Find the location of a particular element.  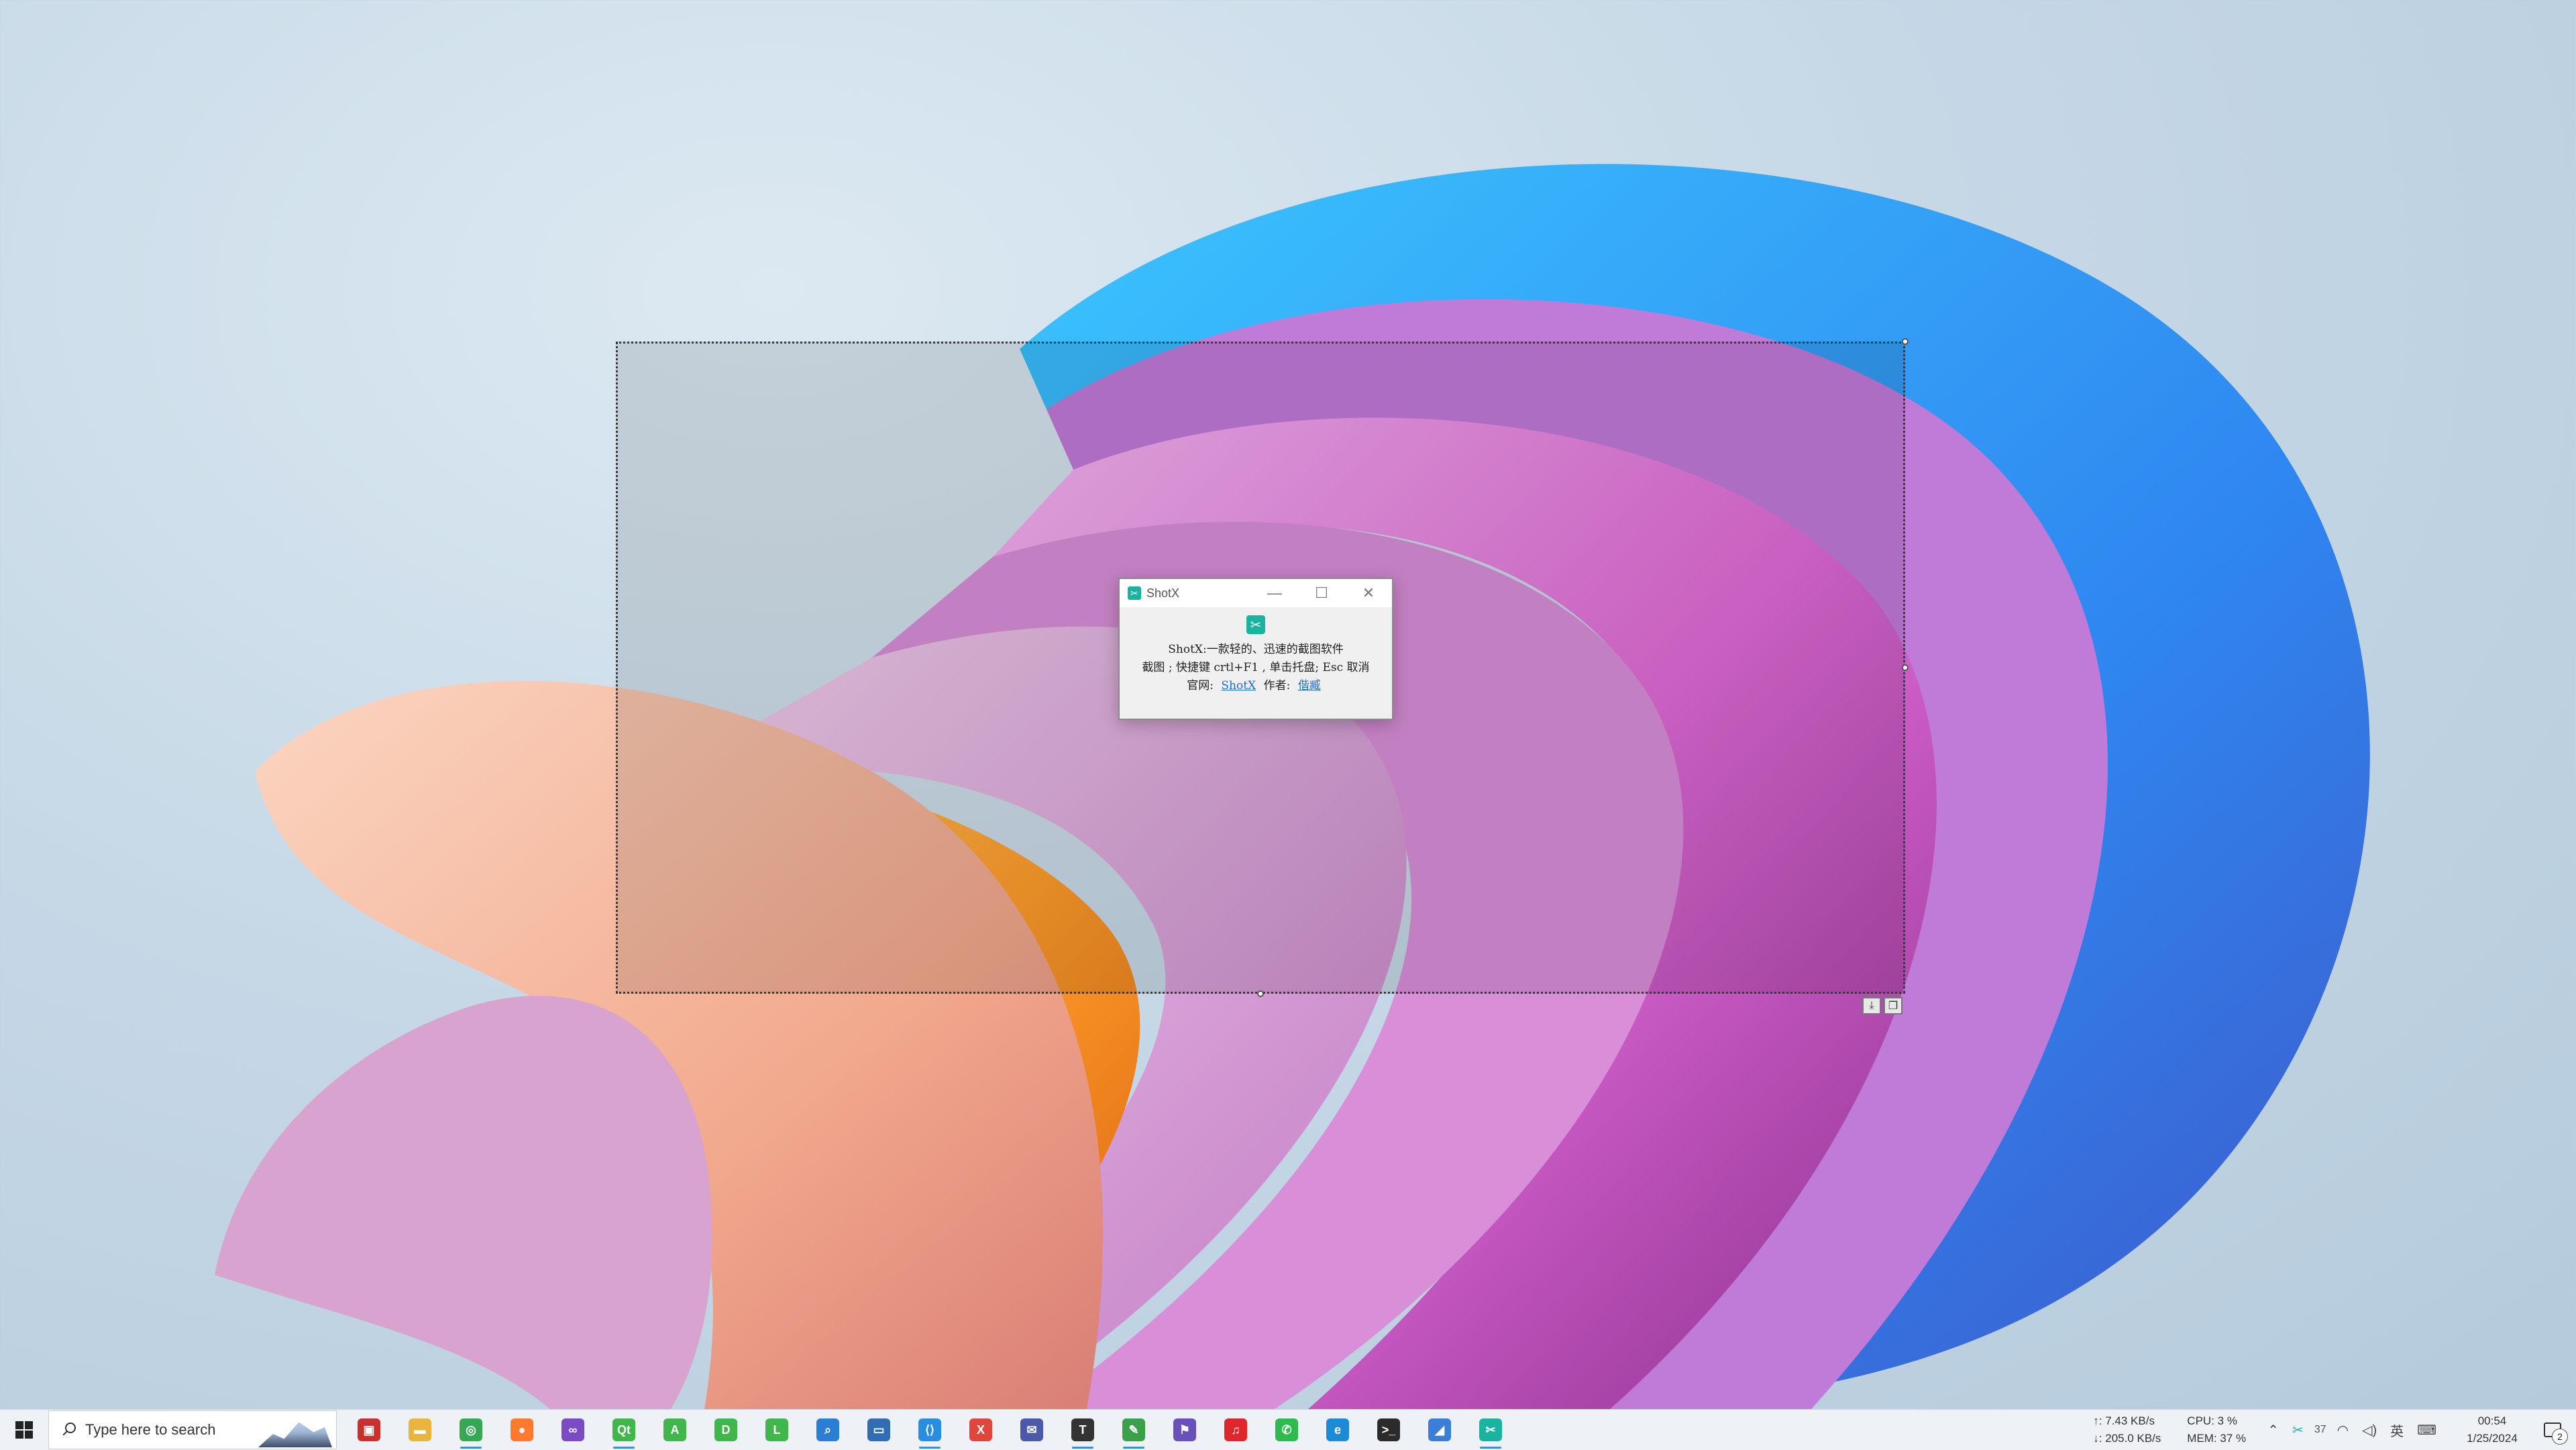

taskbar-app-firefox: ● is located at coordinates (521, 1430).